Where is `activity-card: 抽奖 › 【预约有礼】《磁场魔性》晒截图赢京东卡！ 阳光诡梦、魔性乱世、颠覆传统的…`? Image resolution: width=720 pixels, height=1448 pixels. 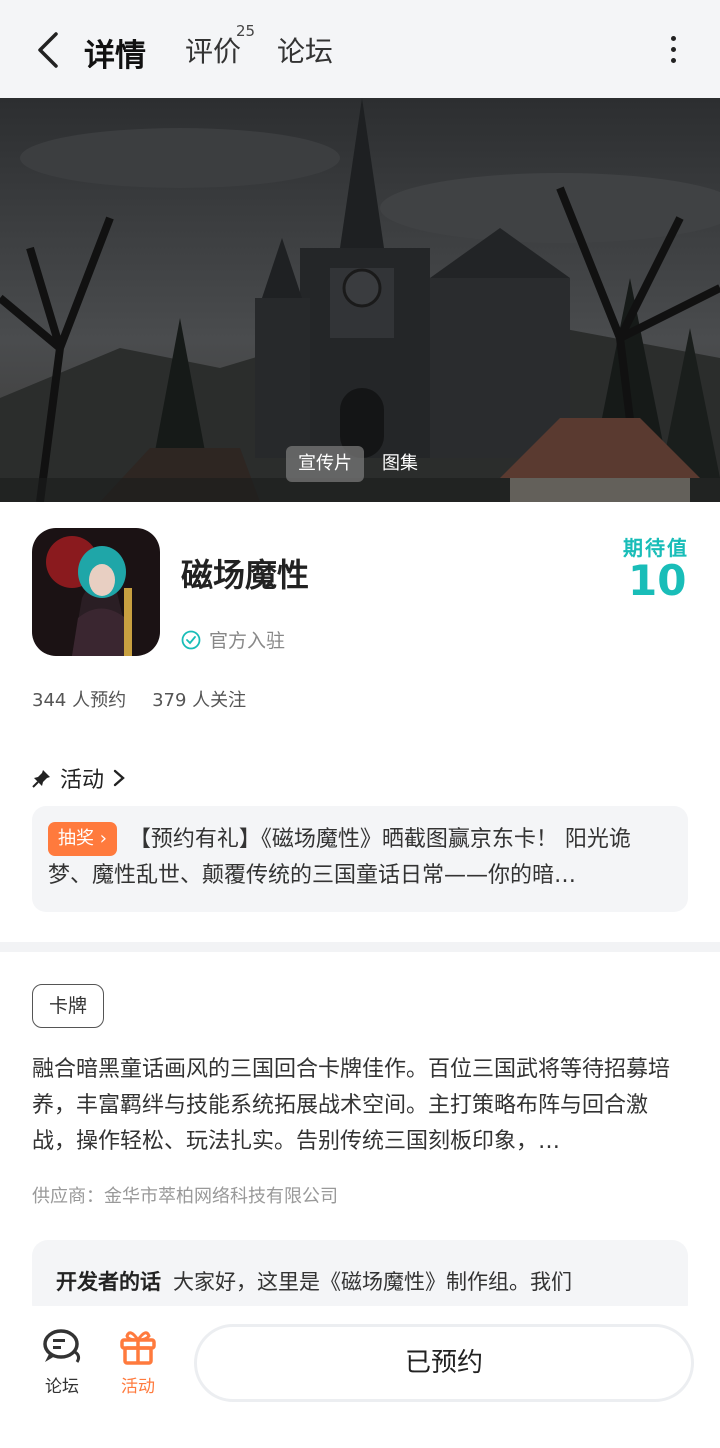 activity-card: 抽奖 › 【预约有礼】《磁场魔性》晒截图赢京东卡！ 阳光诡梦、魔性乱世、颠覆传统的… is located at coordinates (360, 859).